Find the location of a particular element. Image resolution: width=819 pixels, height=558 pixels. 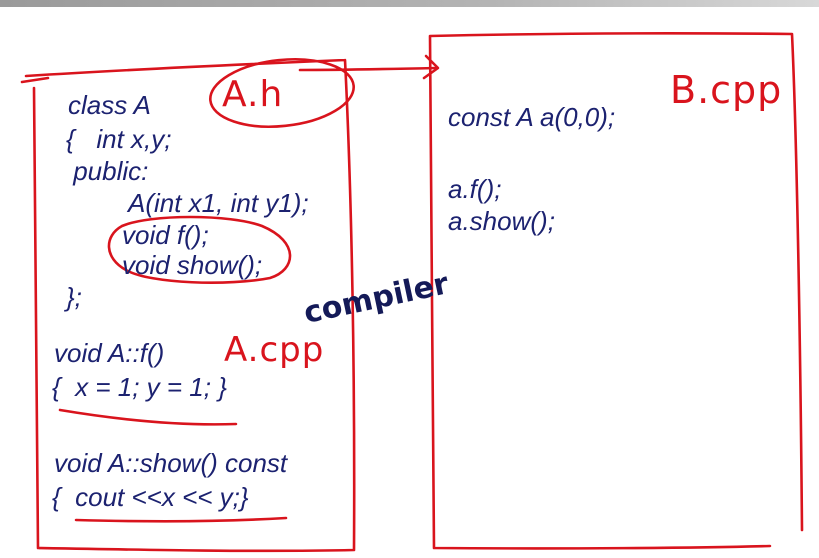

code-show-body: { cout <<x << y;} is located at coordinates (150, 497).